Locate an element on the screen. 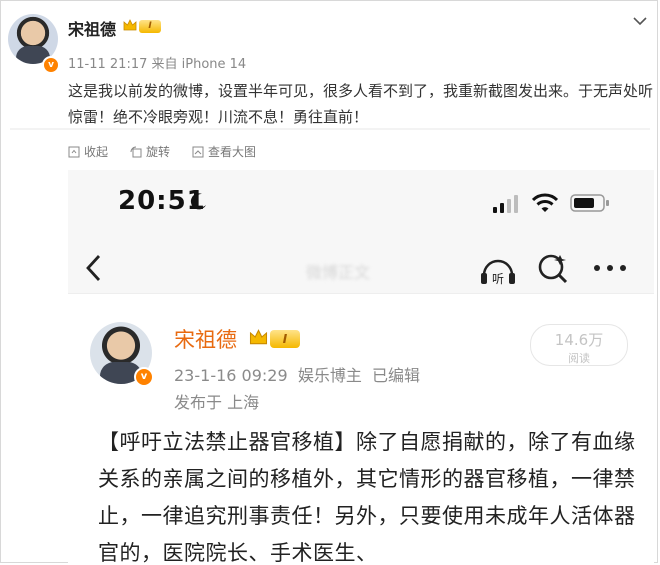  signal-icon is located at coordinates (505, 204).